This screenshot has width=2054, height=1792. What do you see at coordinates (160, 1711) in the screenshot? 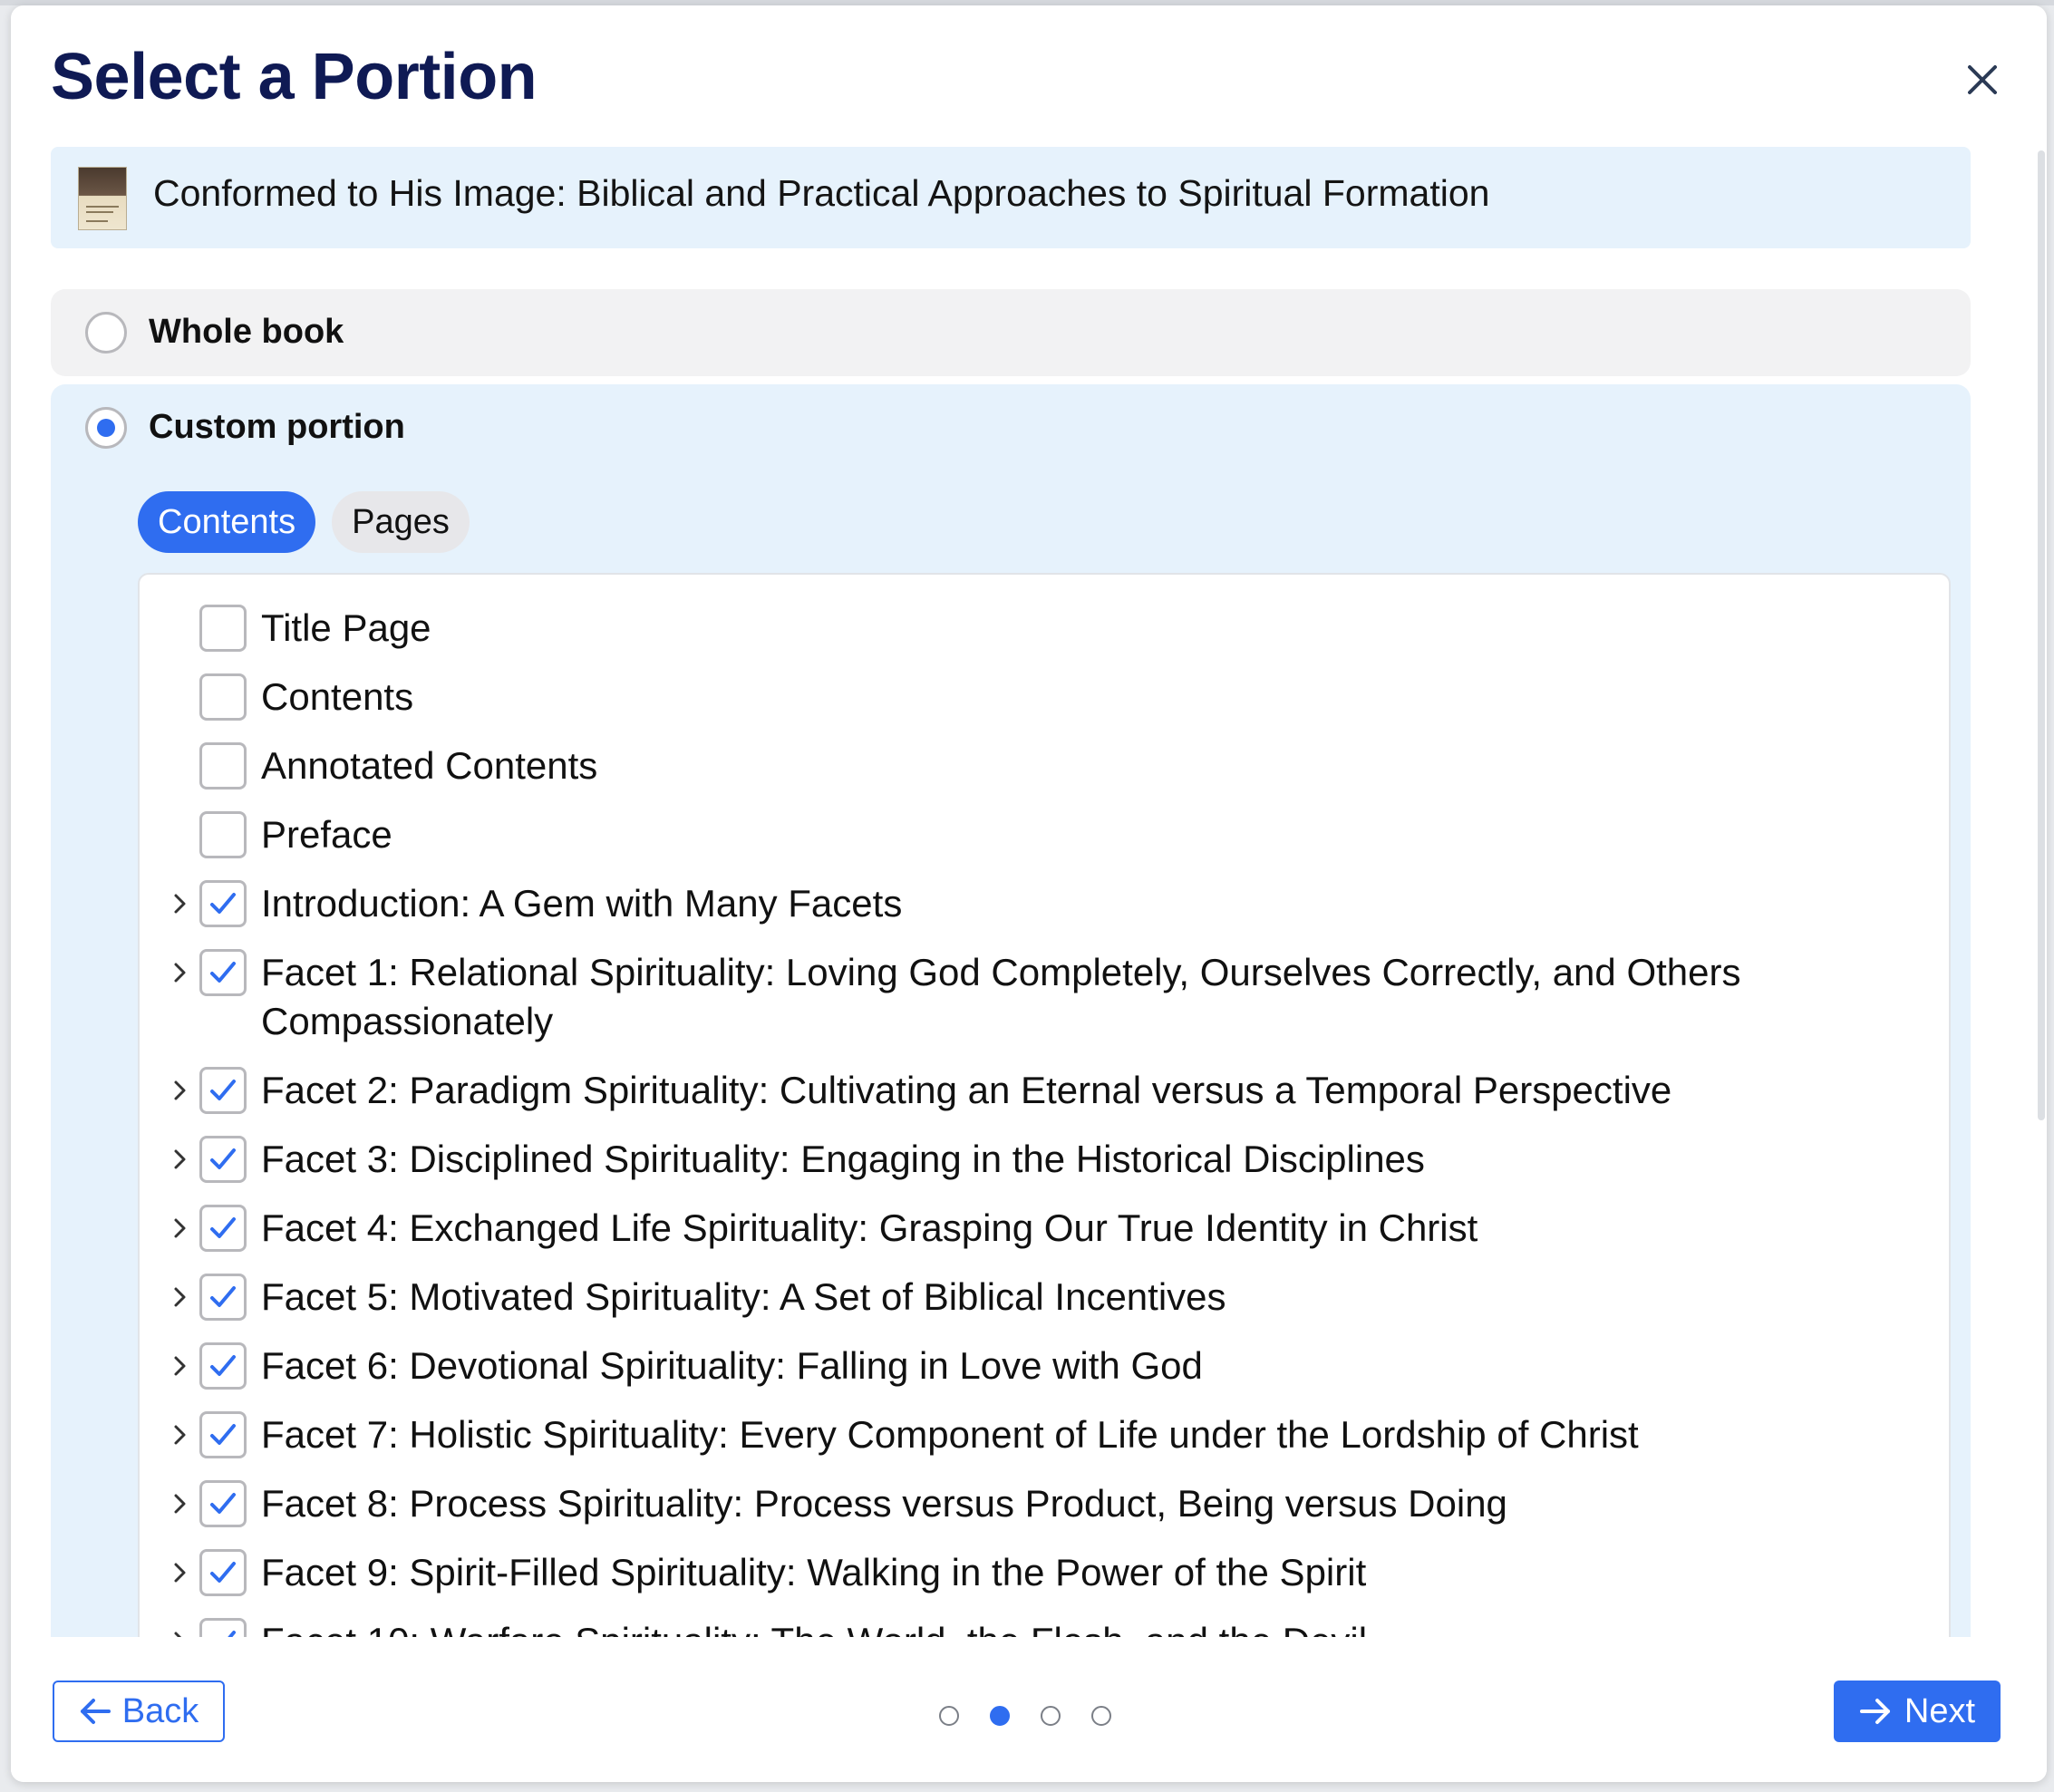
I see `back-label: Back` at bounding box center [160, 1711].